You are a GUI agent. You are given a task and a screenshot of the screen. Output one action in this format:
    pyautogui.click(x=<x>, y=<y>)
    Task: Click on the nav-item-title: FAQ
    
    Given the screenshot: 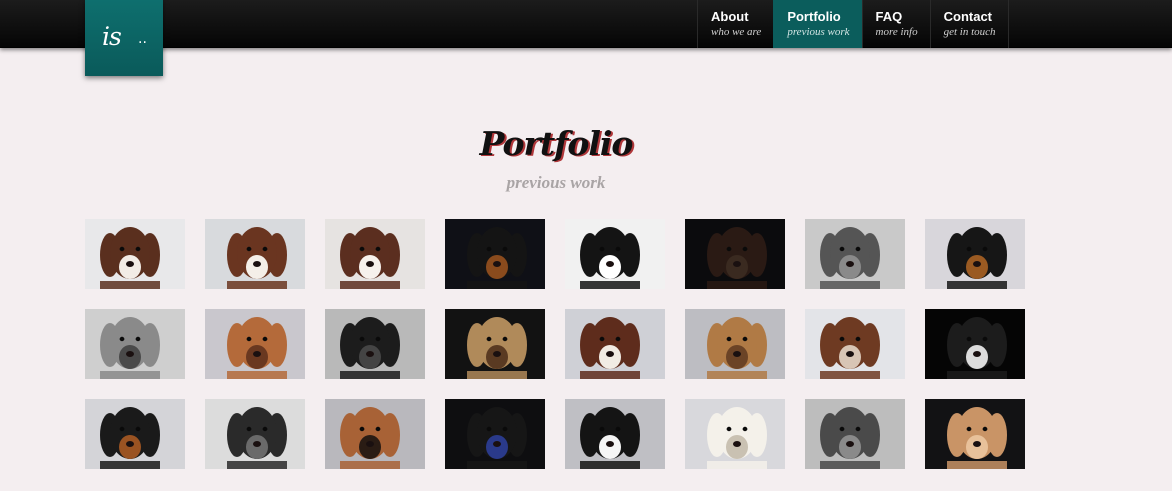 What is the action you would take?
    pyautogui.click(x=889, y=16)
    